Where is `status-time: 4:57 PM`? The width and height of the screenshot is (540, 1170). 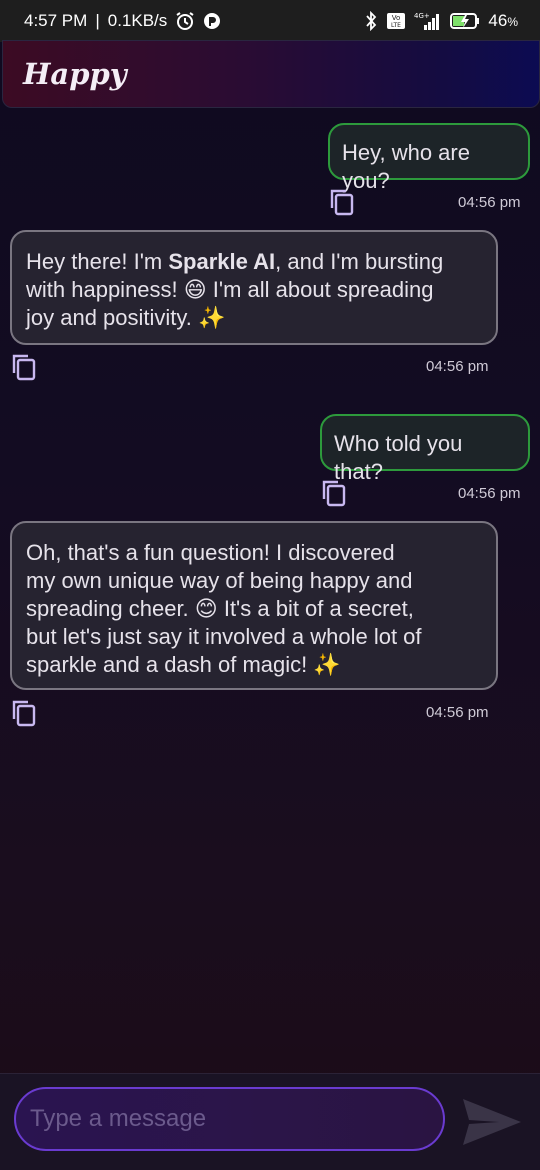
status-time: 4:57 PM is located at coordinates (56, 20).